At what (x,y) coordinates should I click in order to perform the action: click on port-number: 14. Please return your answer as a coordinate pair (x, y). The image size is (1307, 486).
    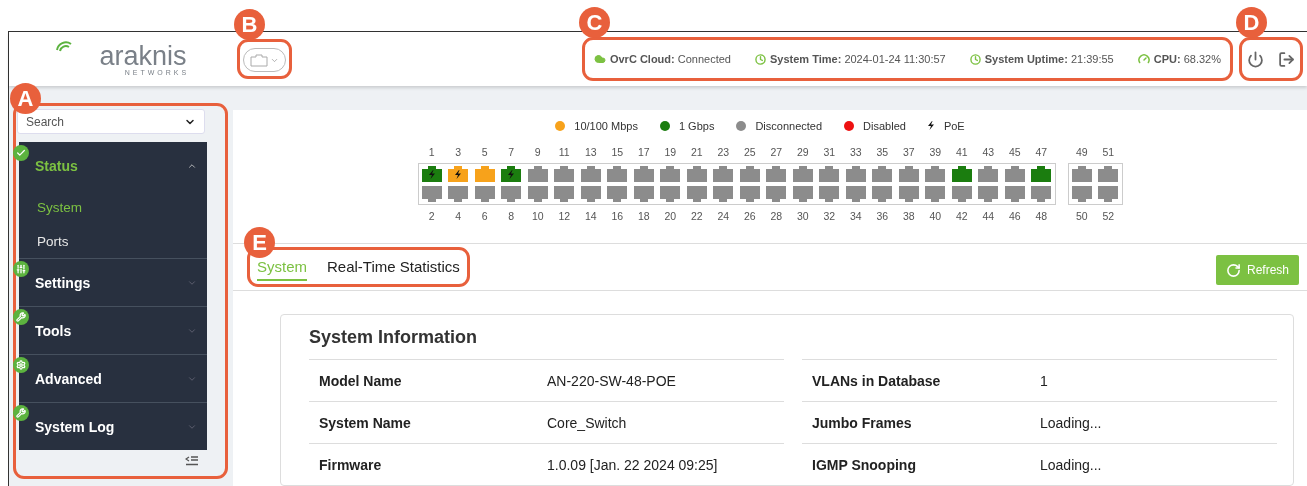
    Looking at the image, I should click on (590, 216).